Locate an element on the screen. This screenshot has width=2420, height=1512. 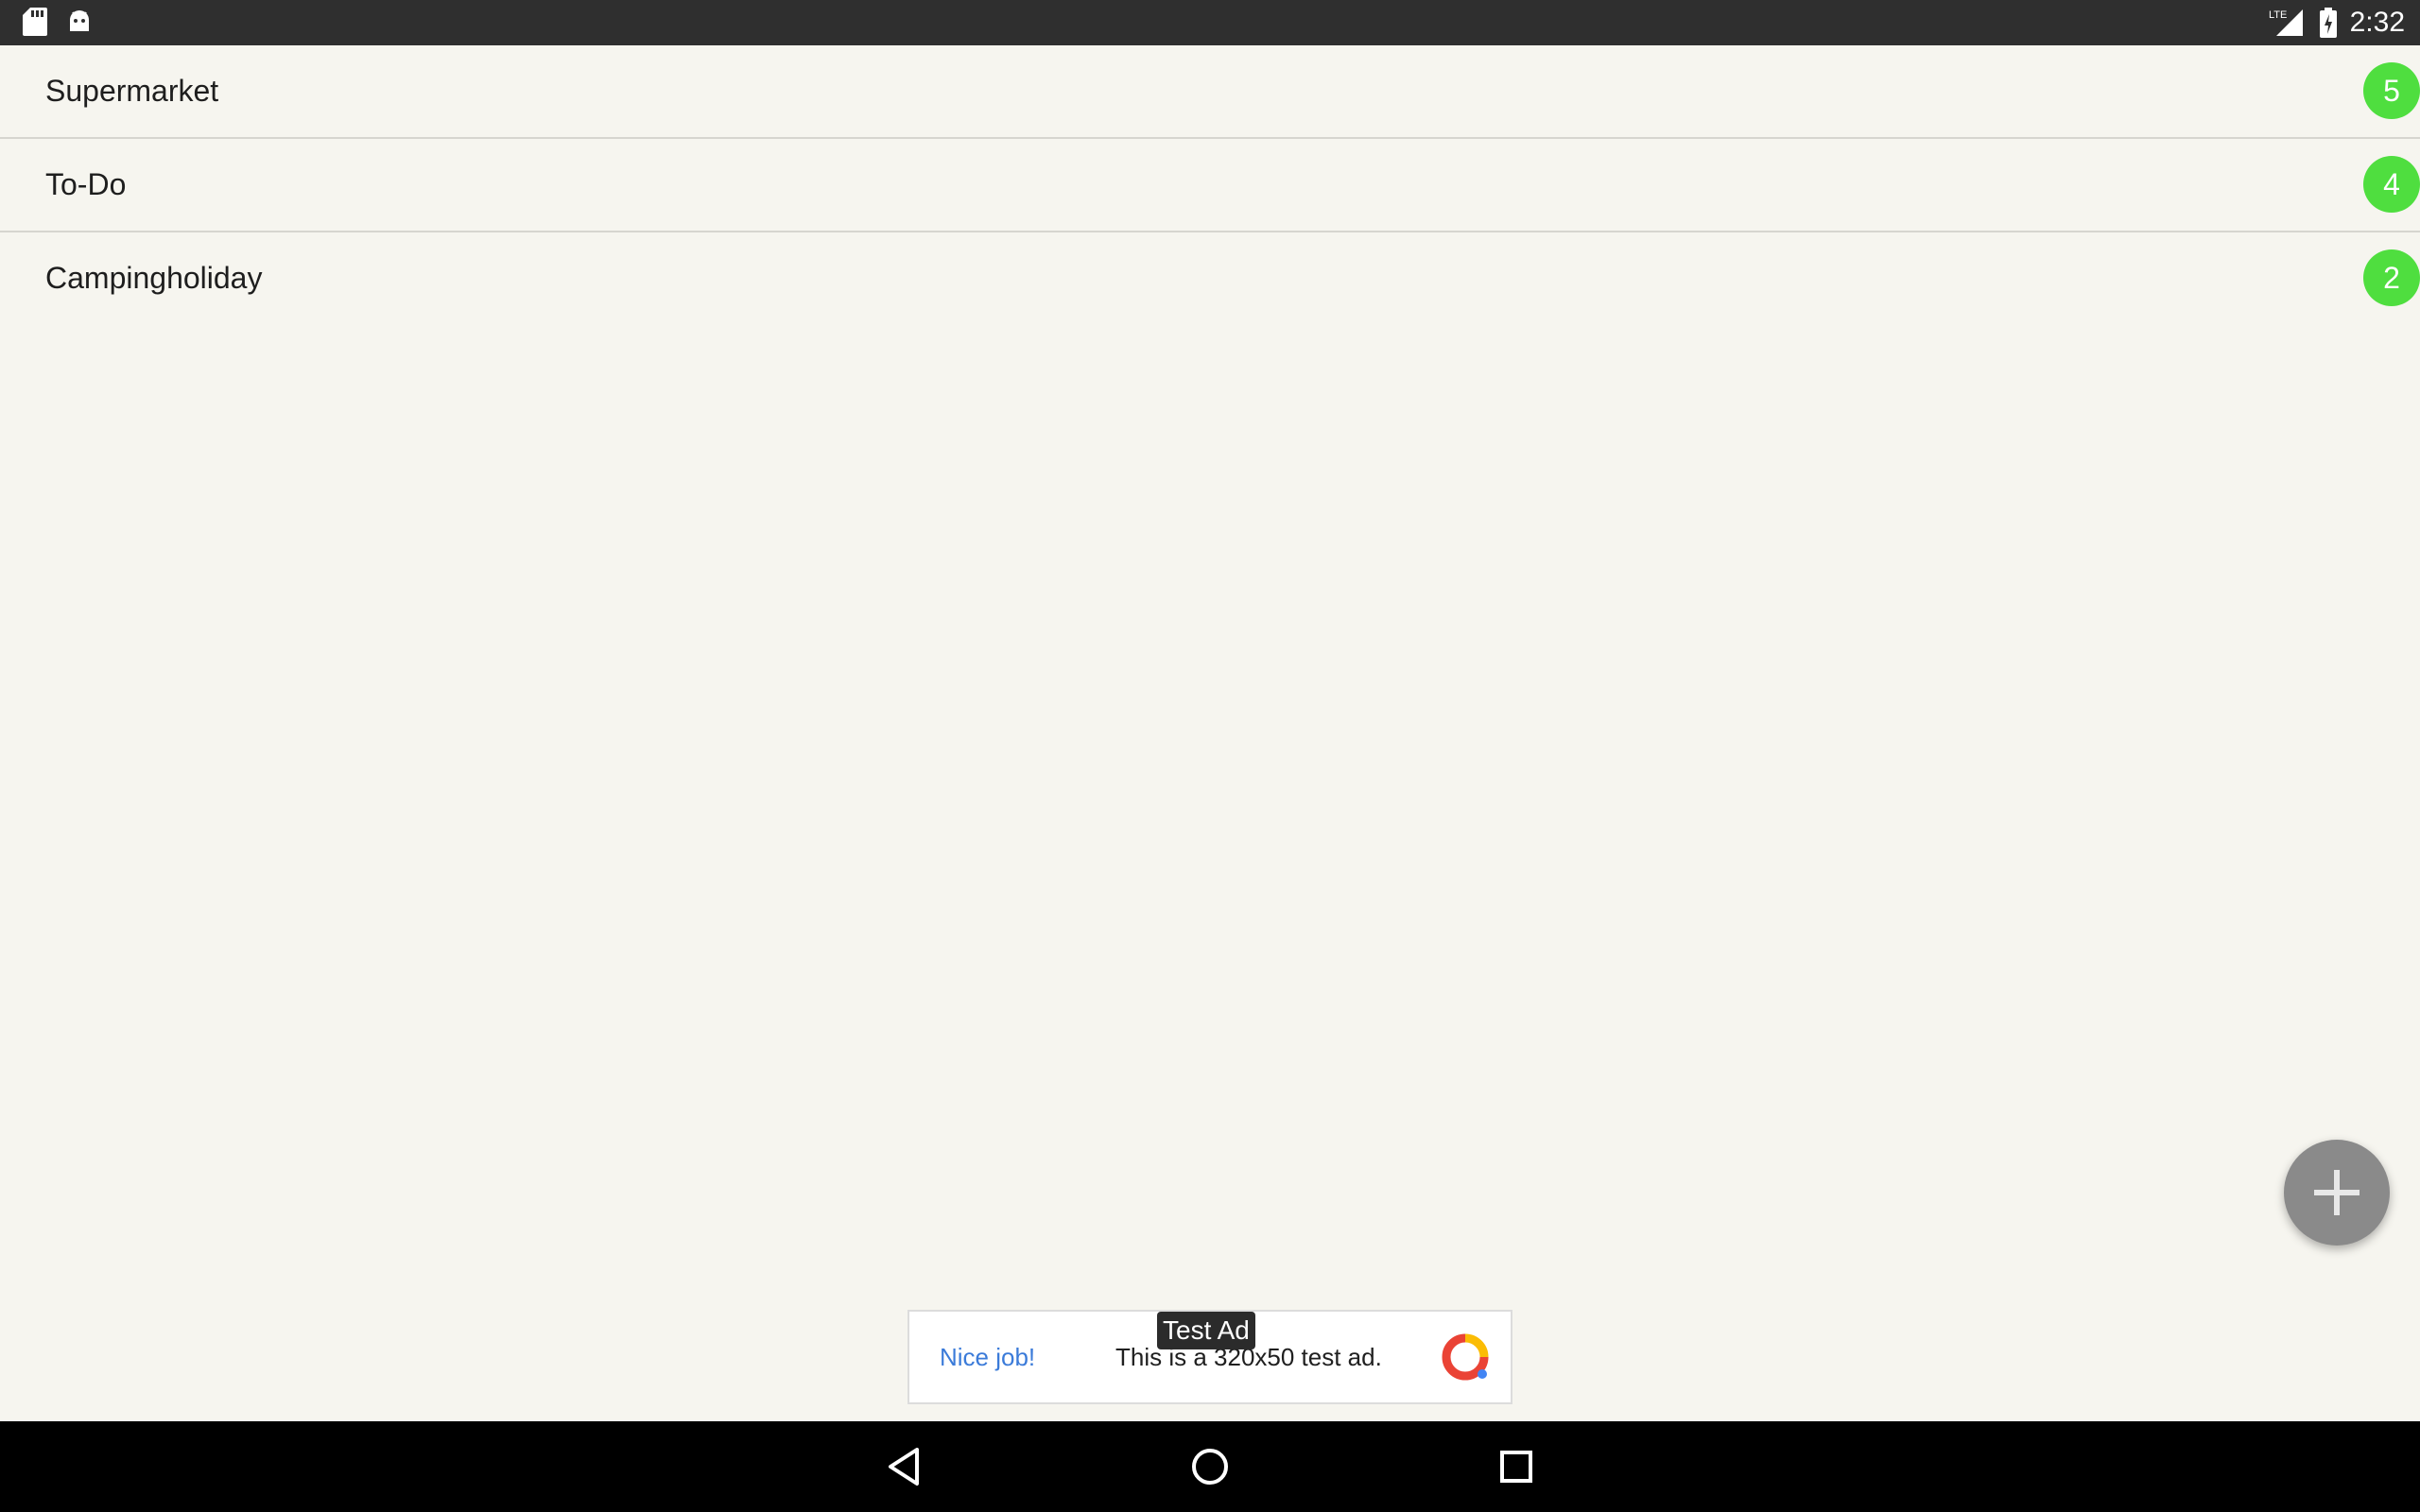
home-button is located at coordinates (1210, 1466).